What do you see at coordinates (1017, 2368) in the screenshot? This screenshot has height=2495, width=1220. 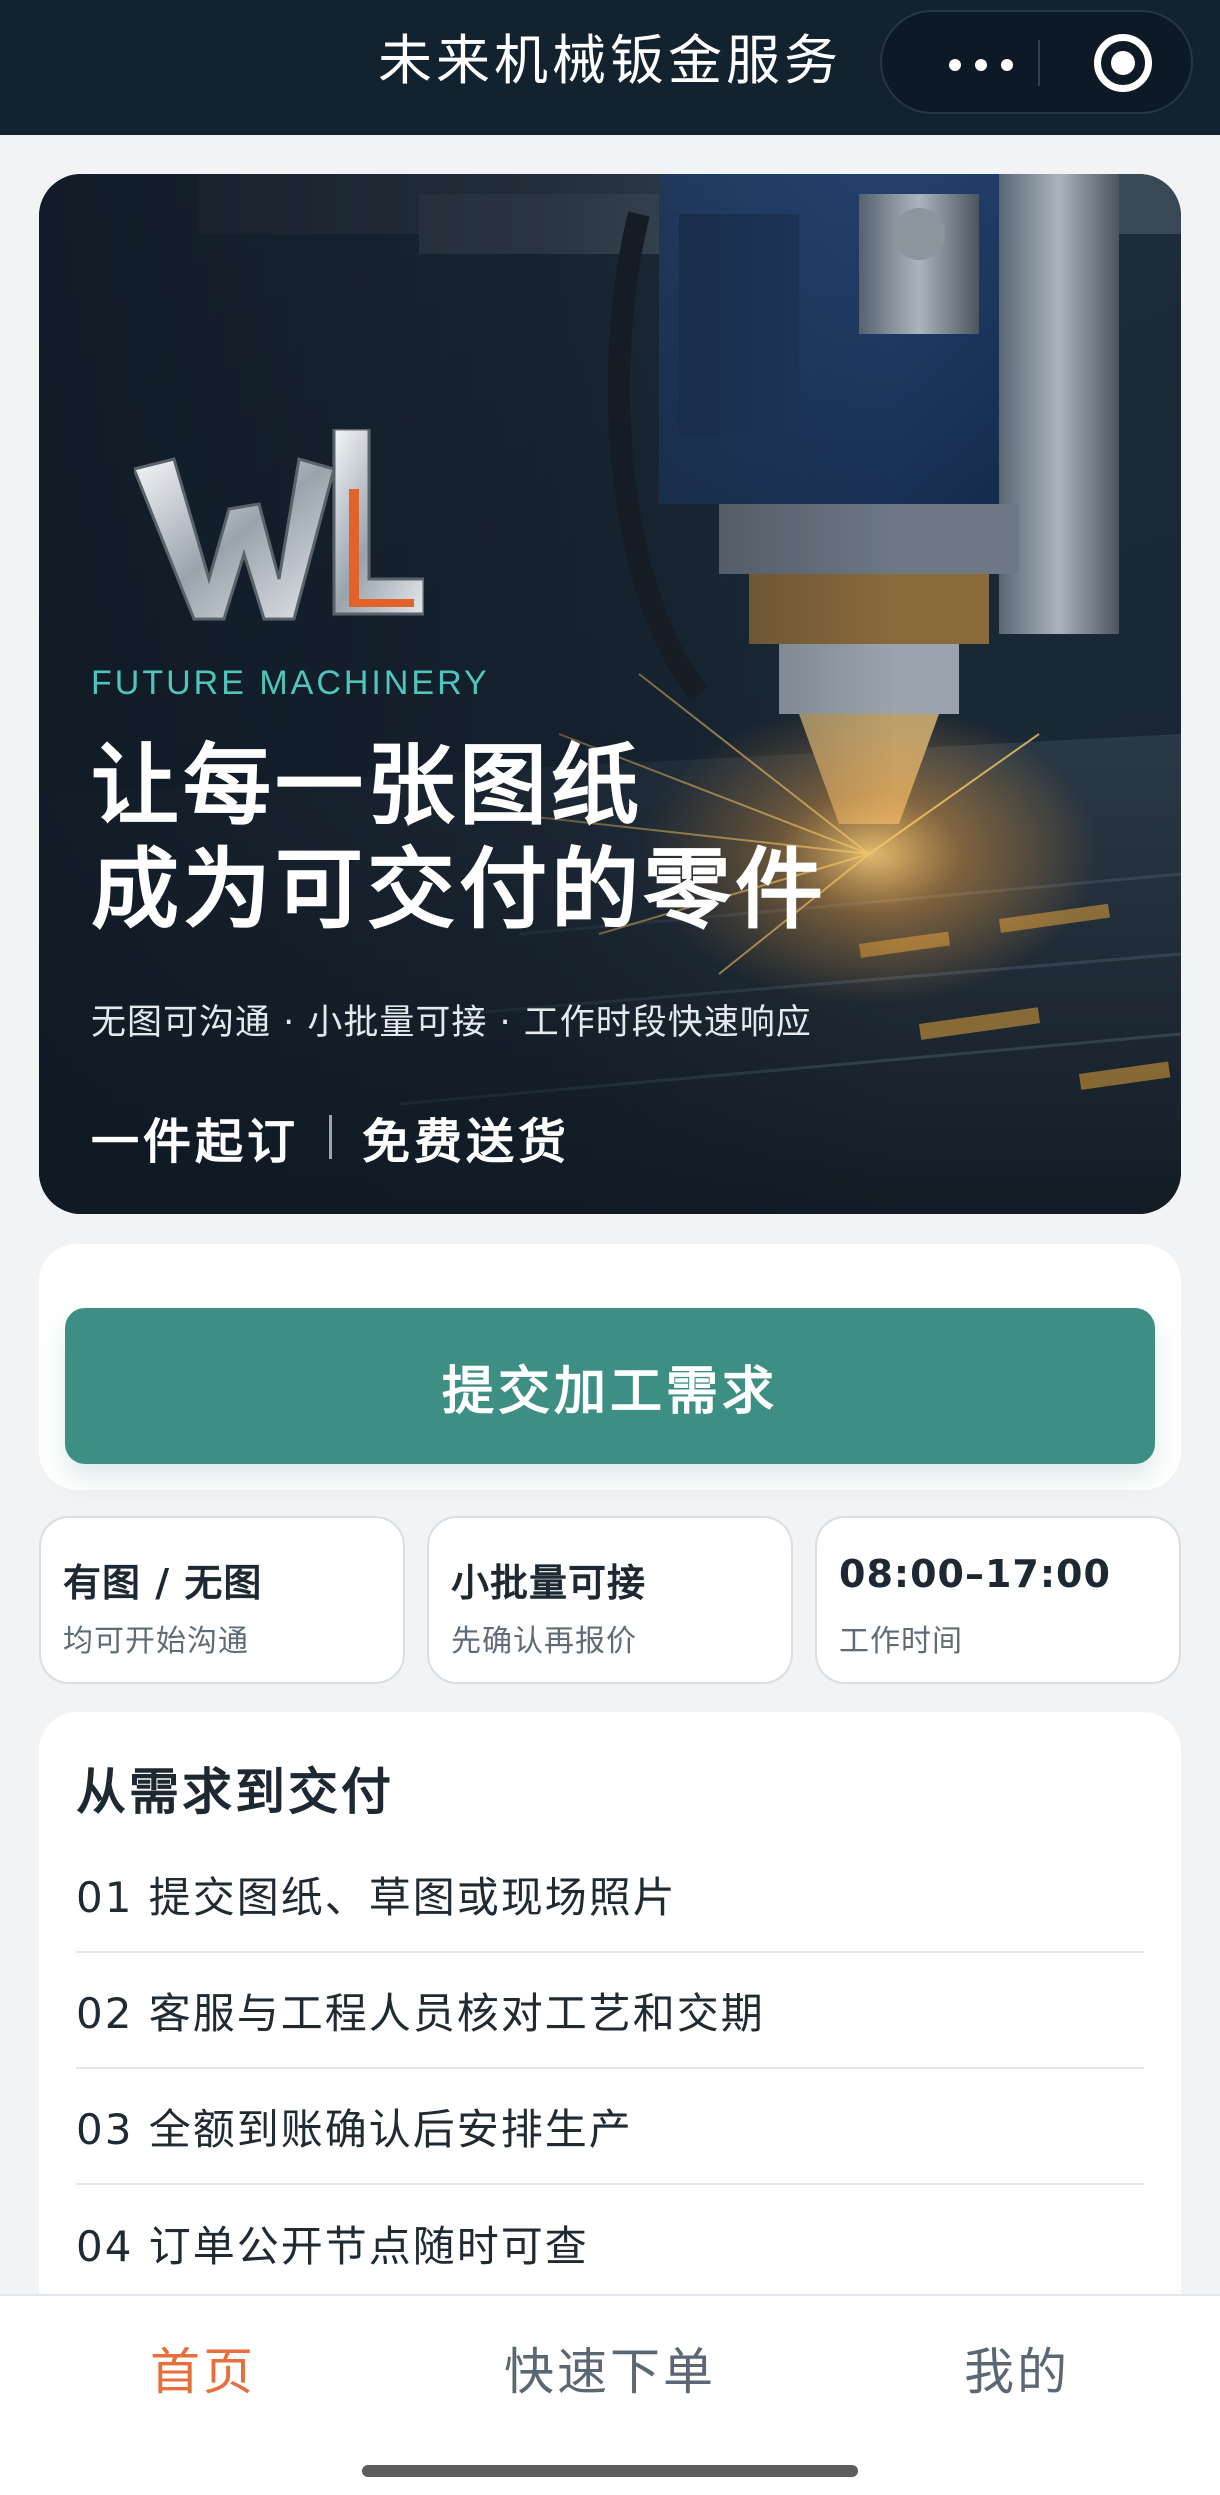 I see `tab-mine: 我的` at bounding box center [1017, 2368].